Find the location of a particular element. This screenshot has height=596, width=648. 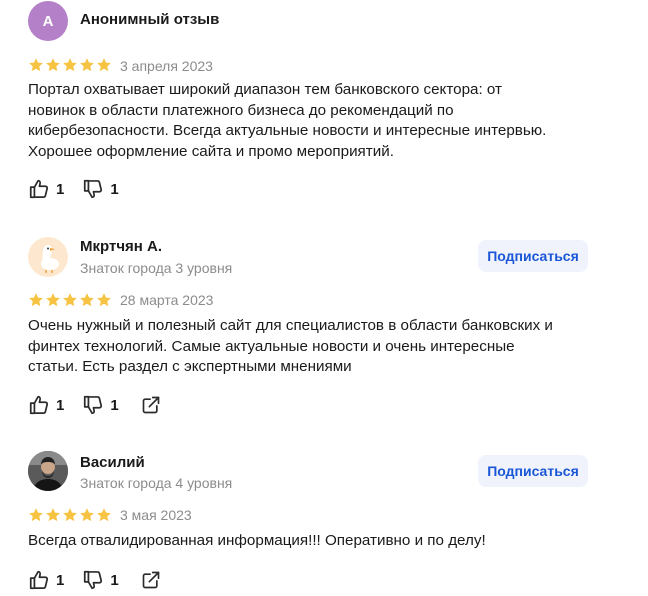

user-photo-avatar is located at coordinates (48, 471).